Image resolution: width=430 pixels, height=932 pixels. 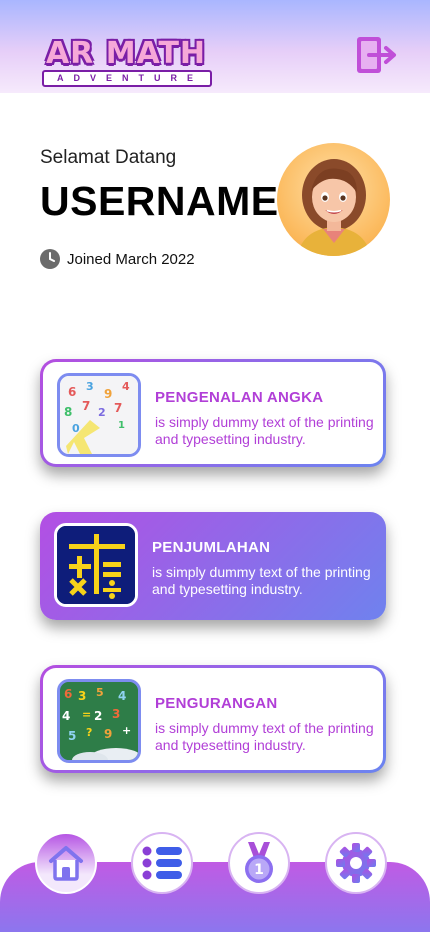 What do you see at coordinates (127, 78) in the screenshot?
I see `logo-subtitle: ADVENTURE` at bounding box center [127, 78].